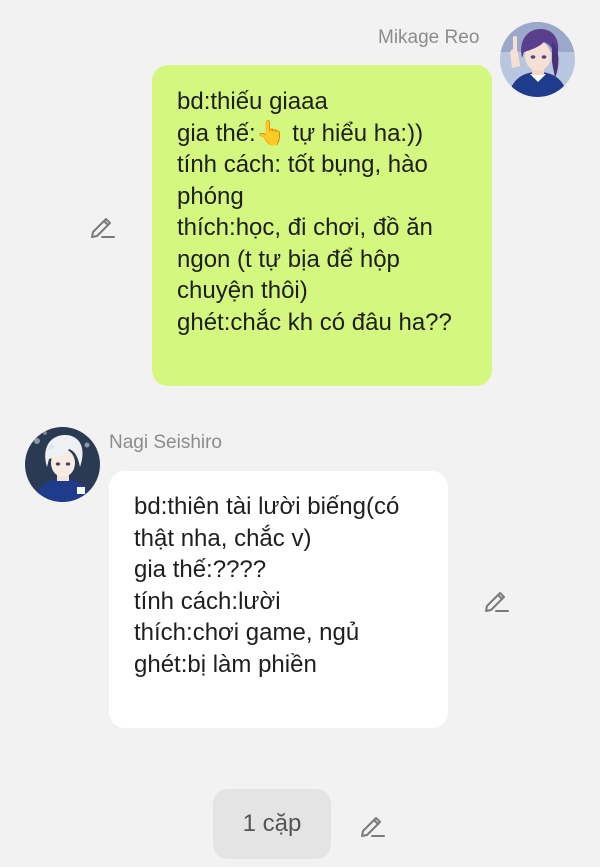 Image resolution: width=600 pixels, height=867 pixels. What do you see at coordinates (165, 442) in the screenshot?
I see `sender-name: Nagi Seishiro` at bounding box center [165, 442].